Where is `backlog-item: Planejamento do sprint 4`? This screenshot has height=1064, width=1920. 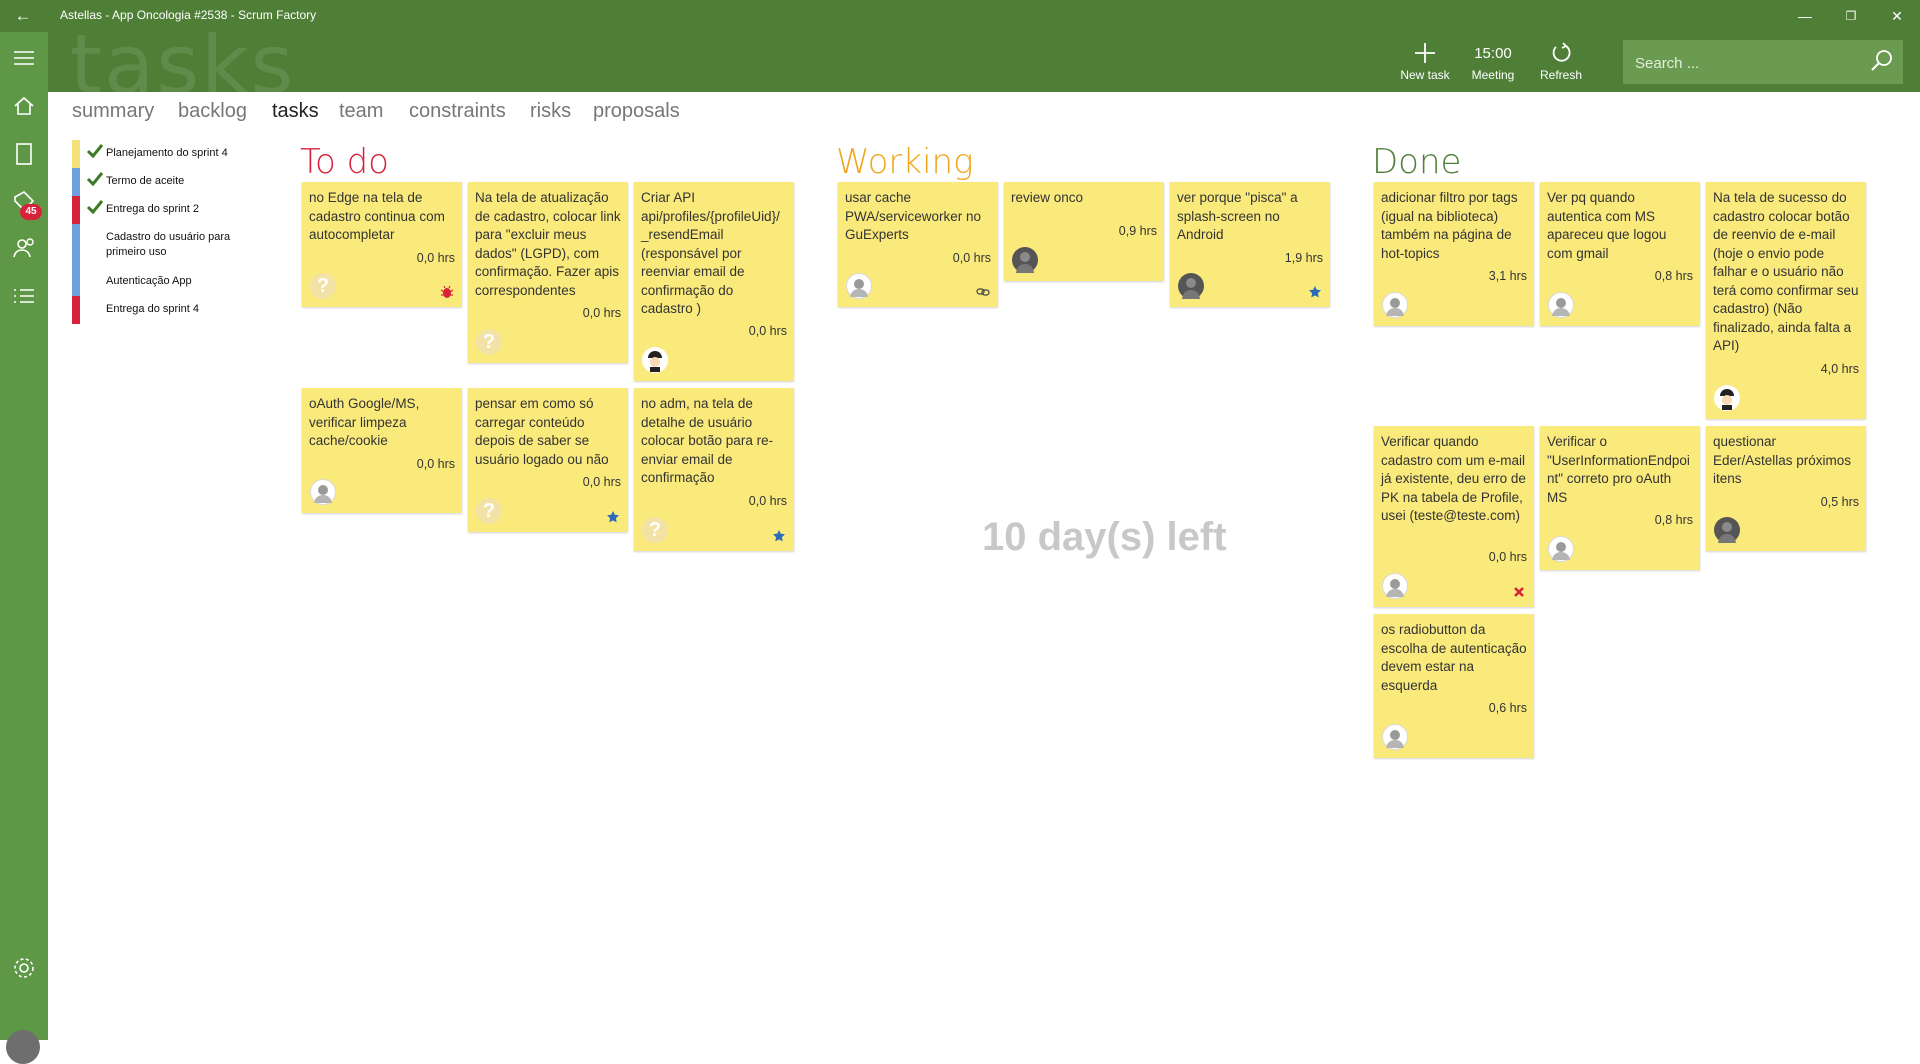
backlog-item: Planejamento do sprint 4 is located at coordinates (167, 154).